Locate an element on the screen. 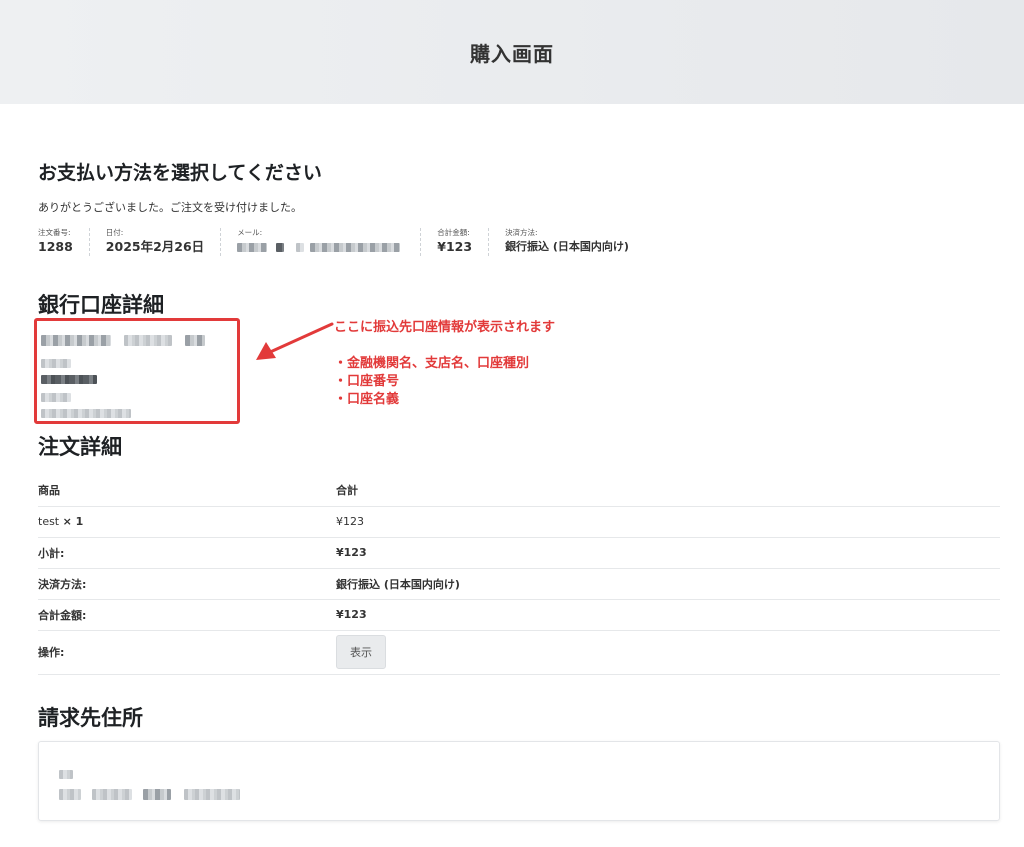  column-header-total: 合計 is located at coordinates (668, 491).